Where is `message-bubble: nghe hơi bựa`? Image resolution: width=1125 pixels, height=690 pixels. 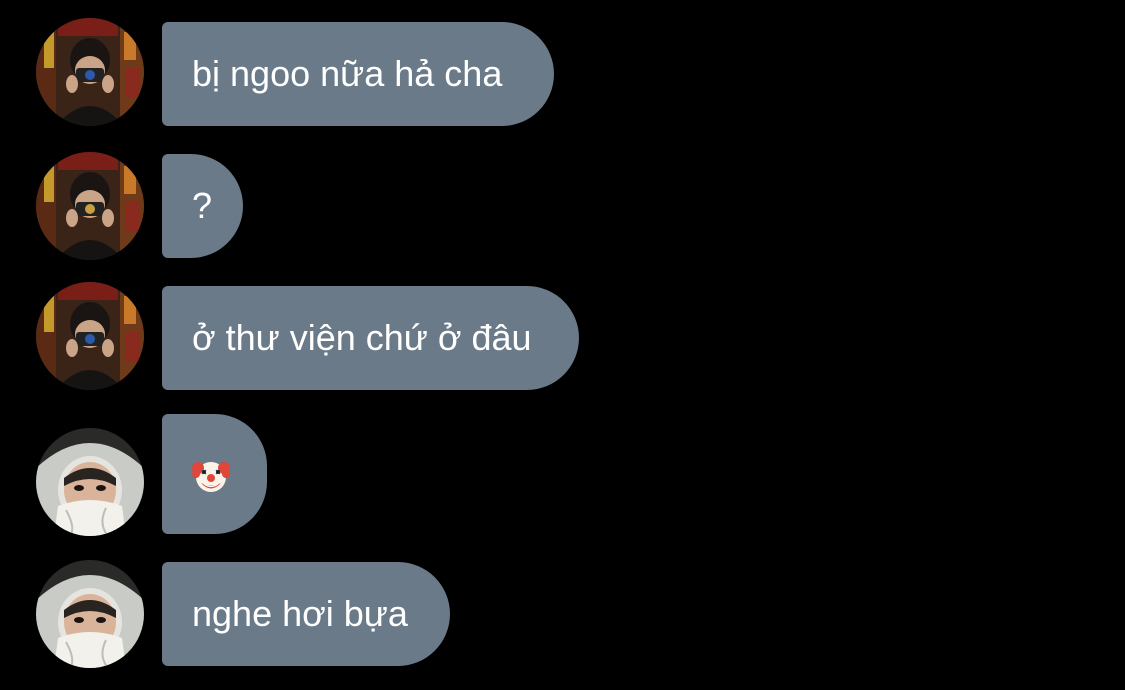
message-bubble: nghe hơi bựa is located at coordinates (306, 614).